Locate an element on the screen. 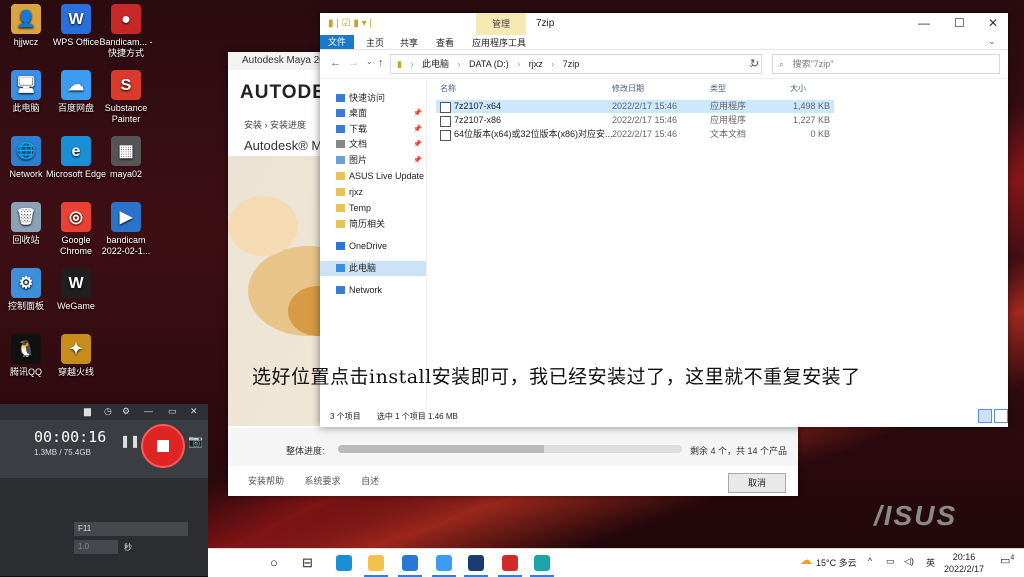 Image resolution: width=1024 pixels, height=577 pixels. clock: 20:16 2022/2/17 is located at coordinates (964, 563).